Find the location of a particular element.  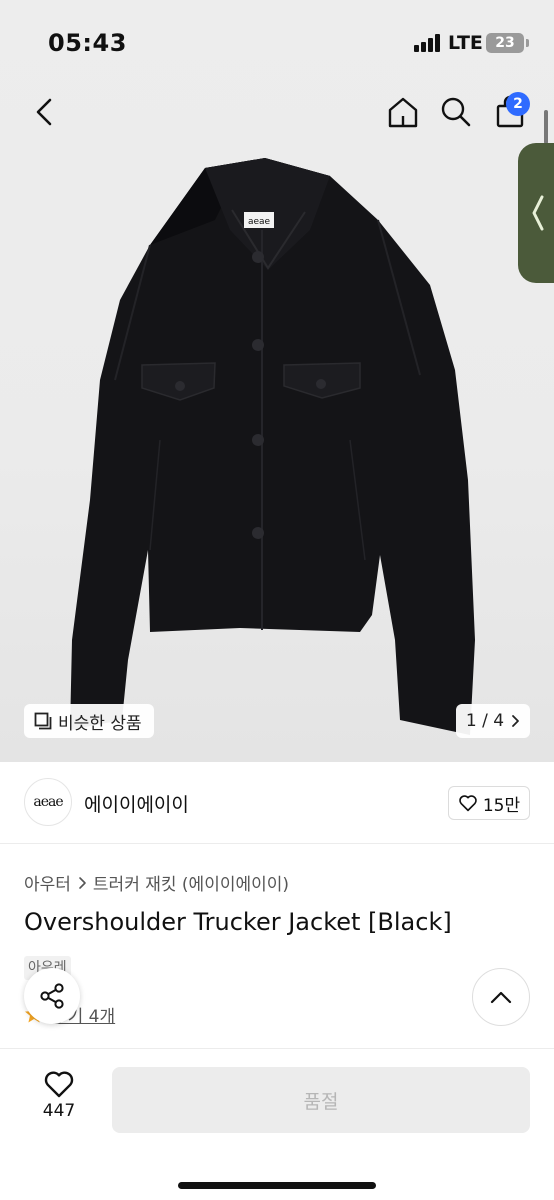

brand-row: aeae 에이이에이이 15만 is located at coordinates (277, 803).